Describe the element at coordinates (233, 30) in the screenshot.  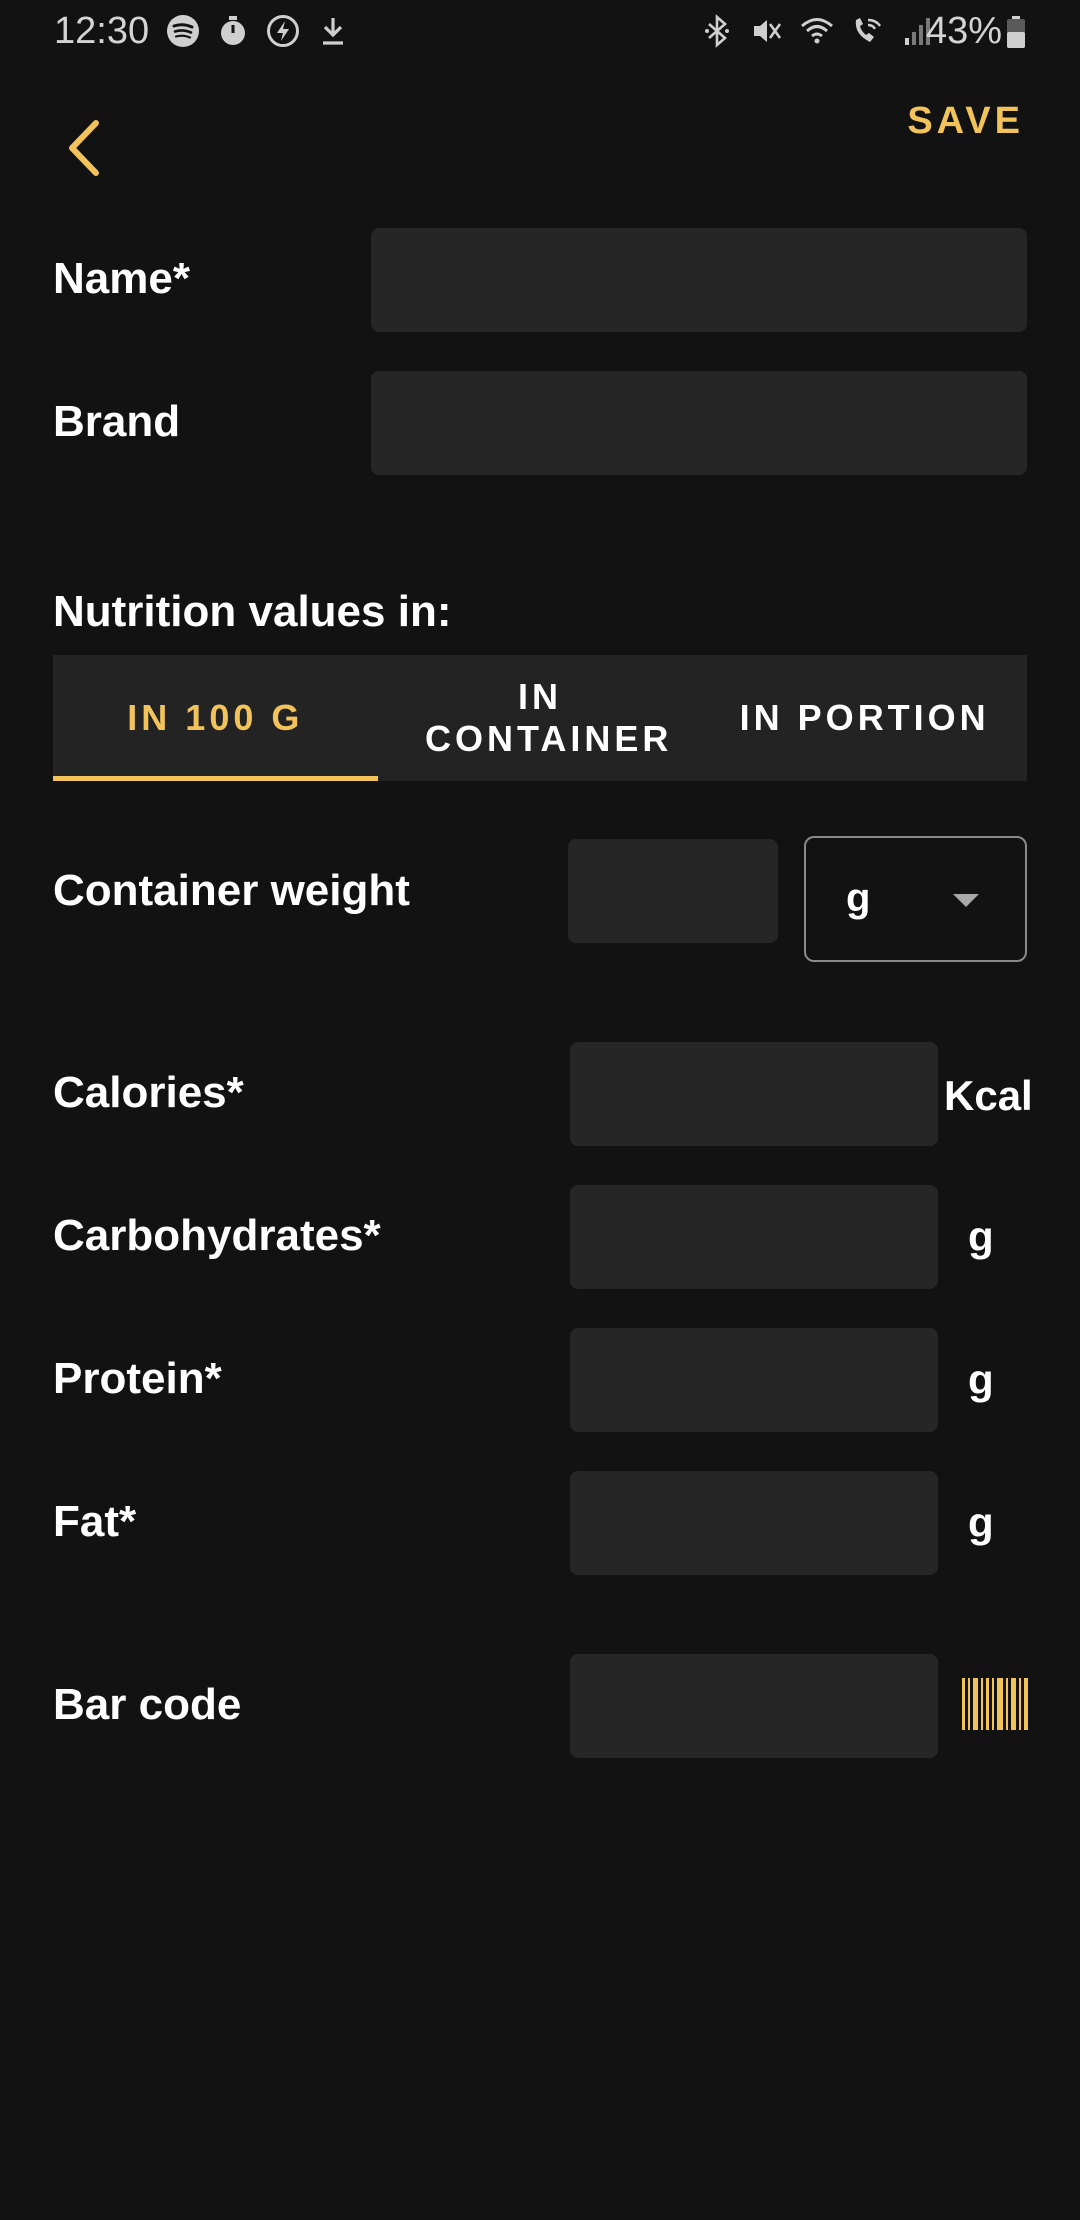
I see `stopwatch-icon` at that location.